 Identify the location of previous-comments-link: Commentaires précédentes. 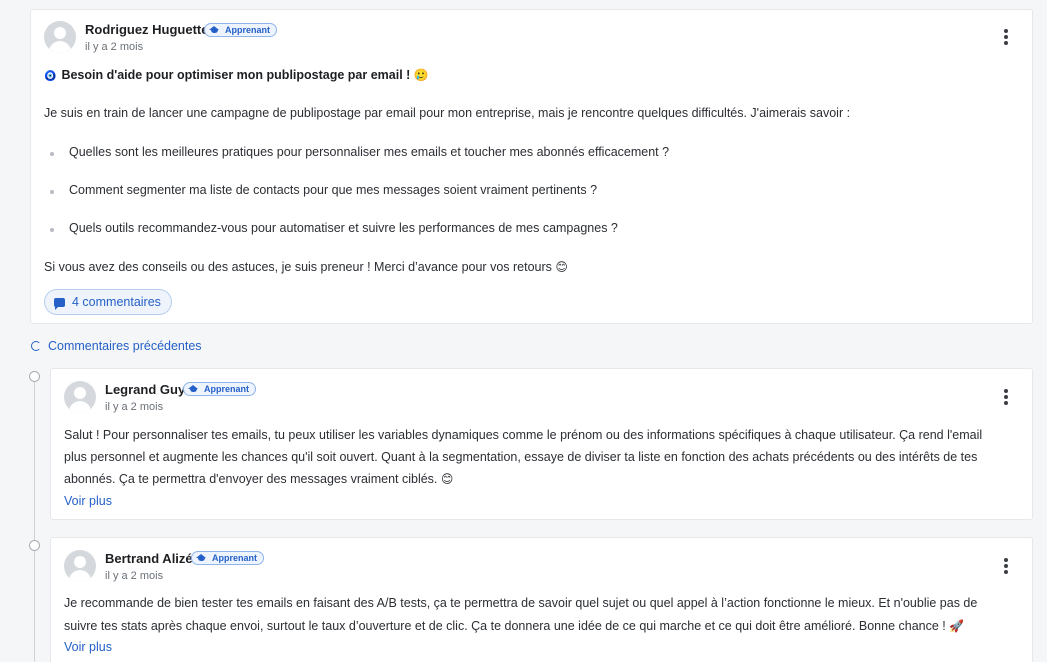
(116, 346).